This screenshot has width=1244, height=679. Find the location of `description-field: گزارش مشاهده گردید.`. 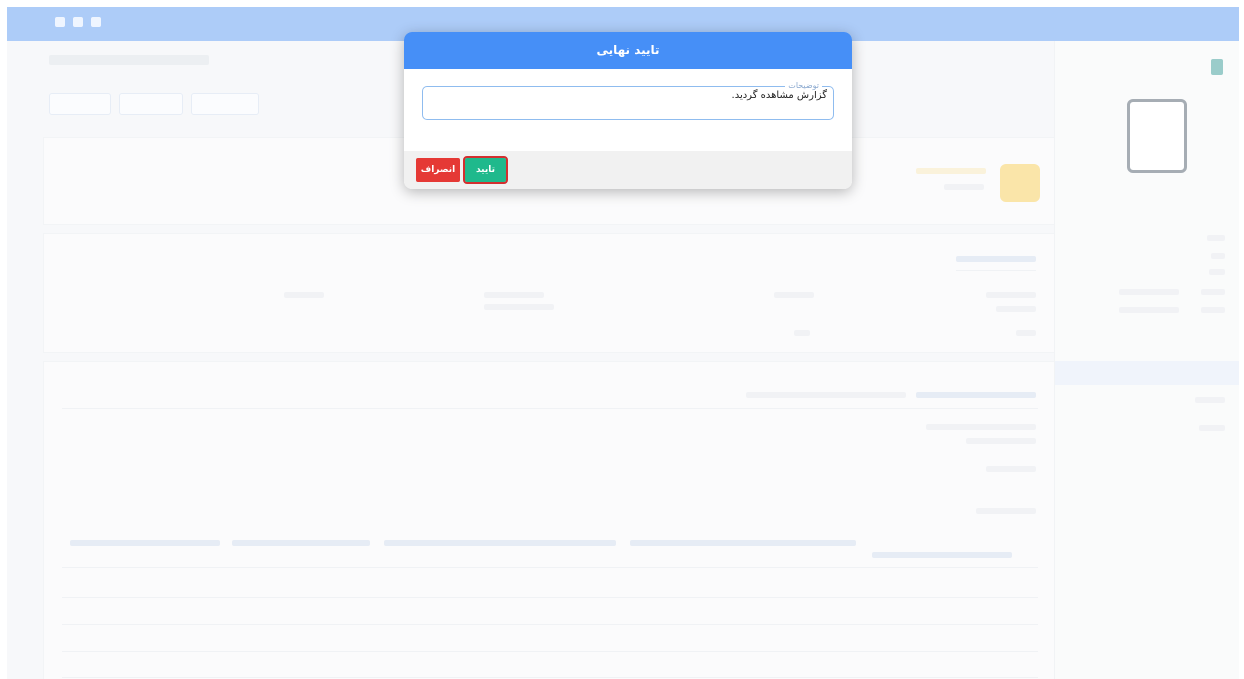

description-field: گزارش مشاهده گردید. is located at coordinates (628, 103).